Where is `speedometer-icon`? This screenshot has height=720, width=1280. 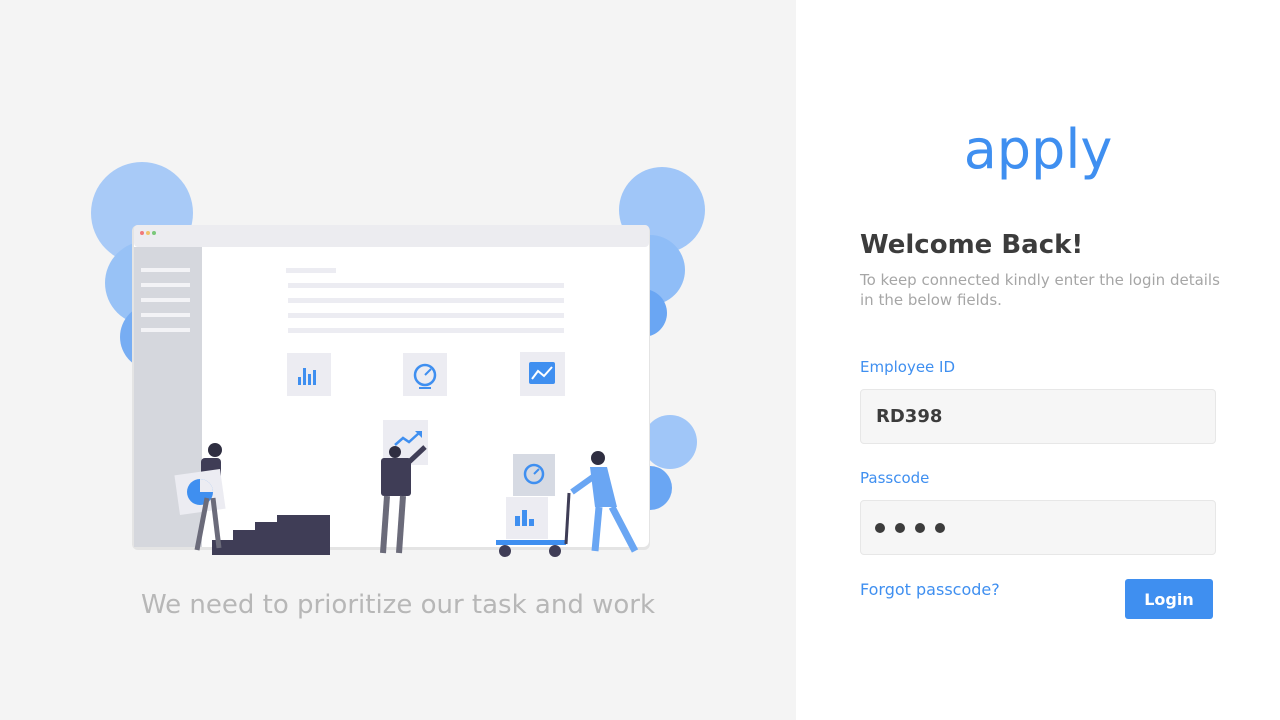
speedometer-icon is located at coordinates (425, 374).